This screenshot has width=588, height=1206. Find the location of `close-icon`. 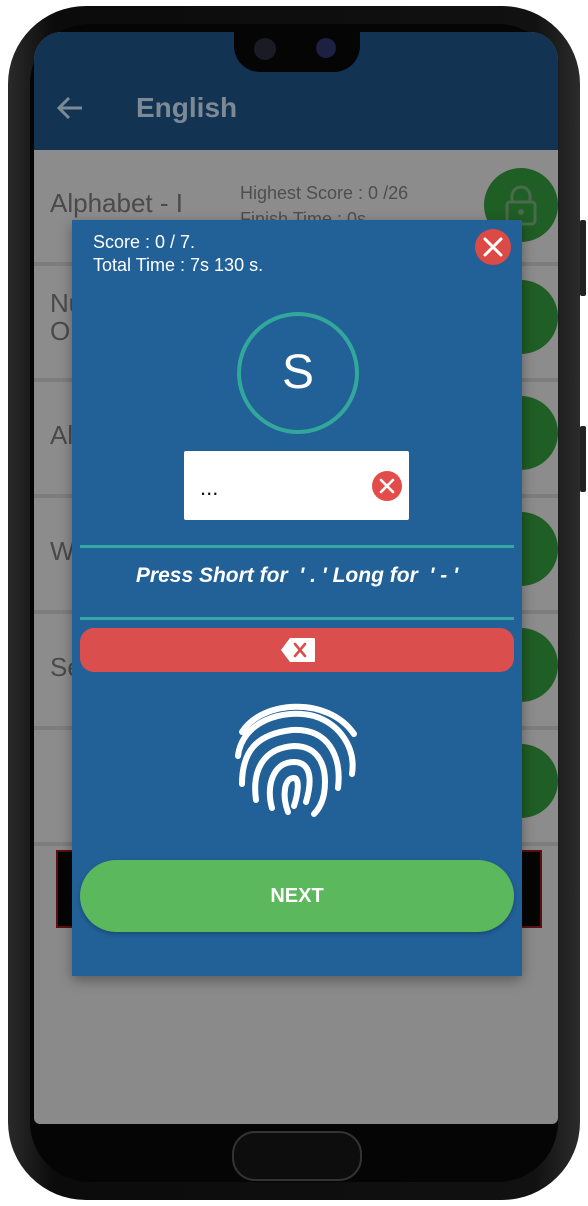

close-icon is located at coordinates (493, 247).